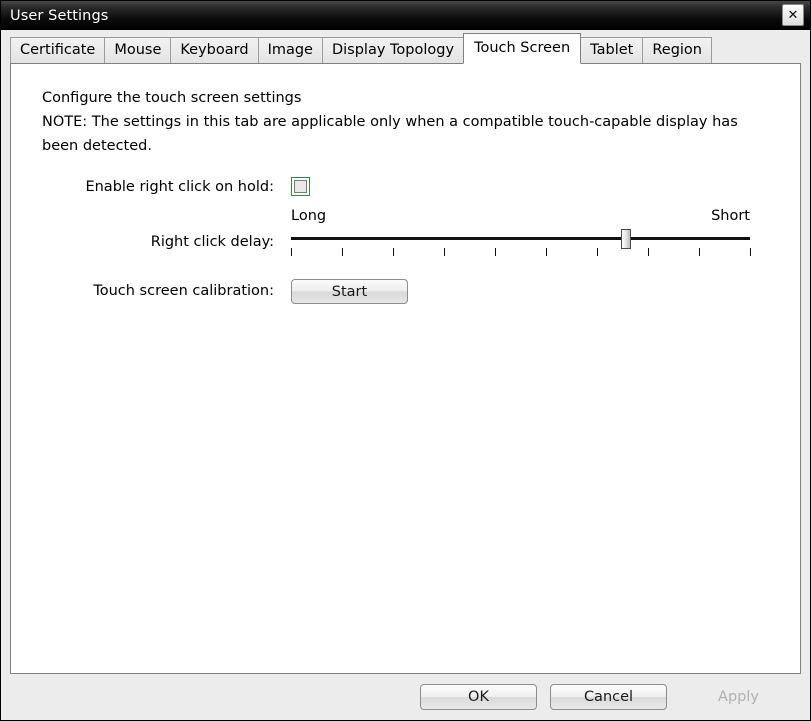 This screenshot has width=811, height=721. I want to click on window-title: User Settings, so click(59, 15).